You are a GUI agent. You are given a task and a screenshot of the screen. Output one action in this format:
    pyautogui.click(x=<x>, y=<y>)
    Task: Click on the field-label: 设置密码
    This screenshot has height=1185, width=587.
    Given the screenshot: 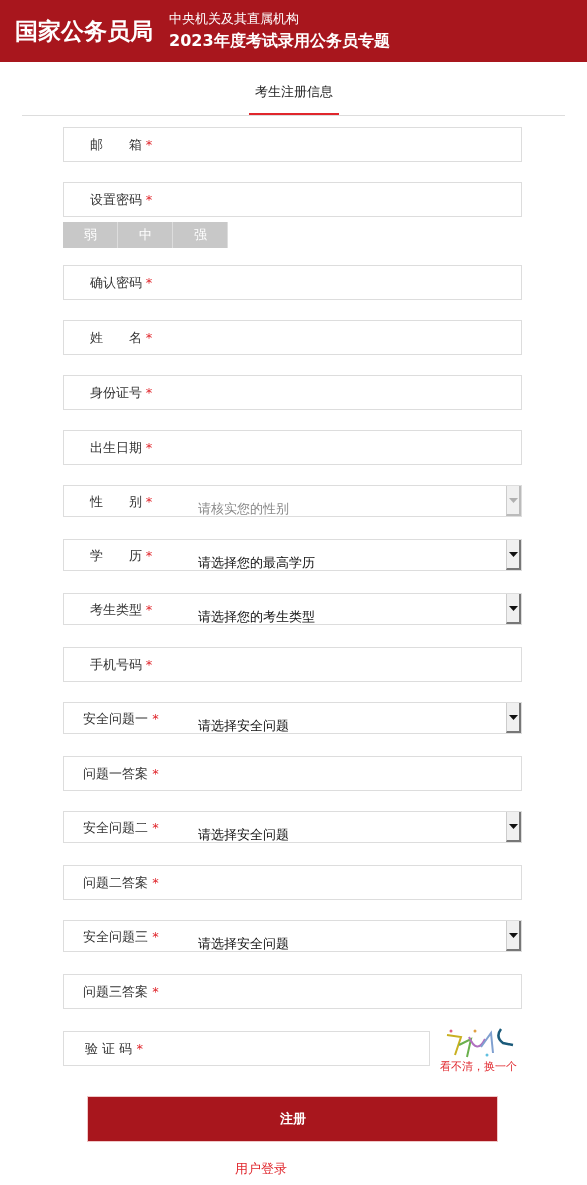 What is the action you would take?
    pyautogui.click(x=115, y=199)
    